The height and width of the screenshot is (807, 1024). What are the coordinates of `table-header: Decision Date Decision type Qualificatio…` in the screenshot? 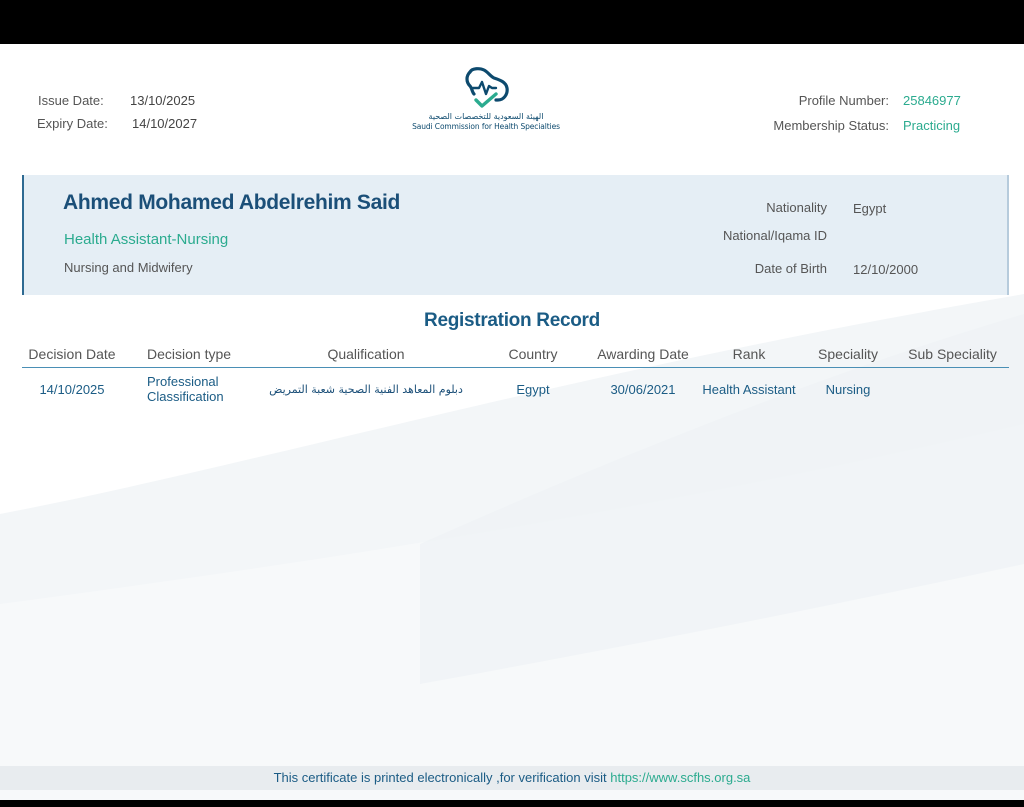 It's located at (515, 354).